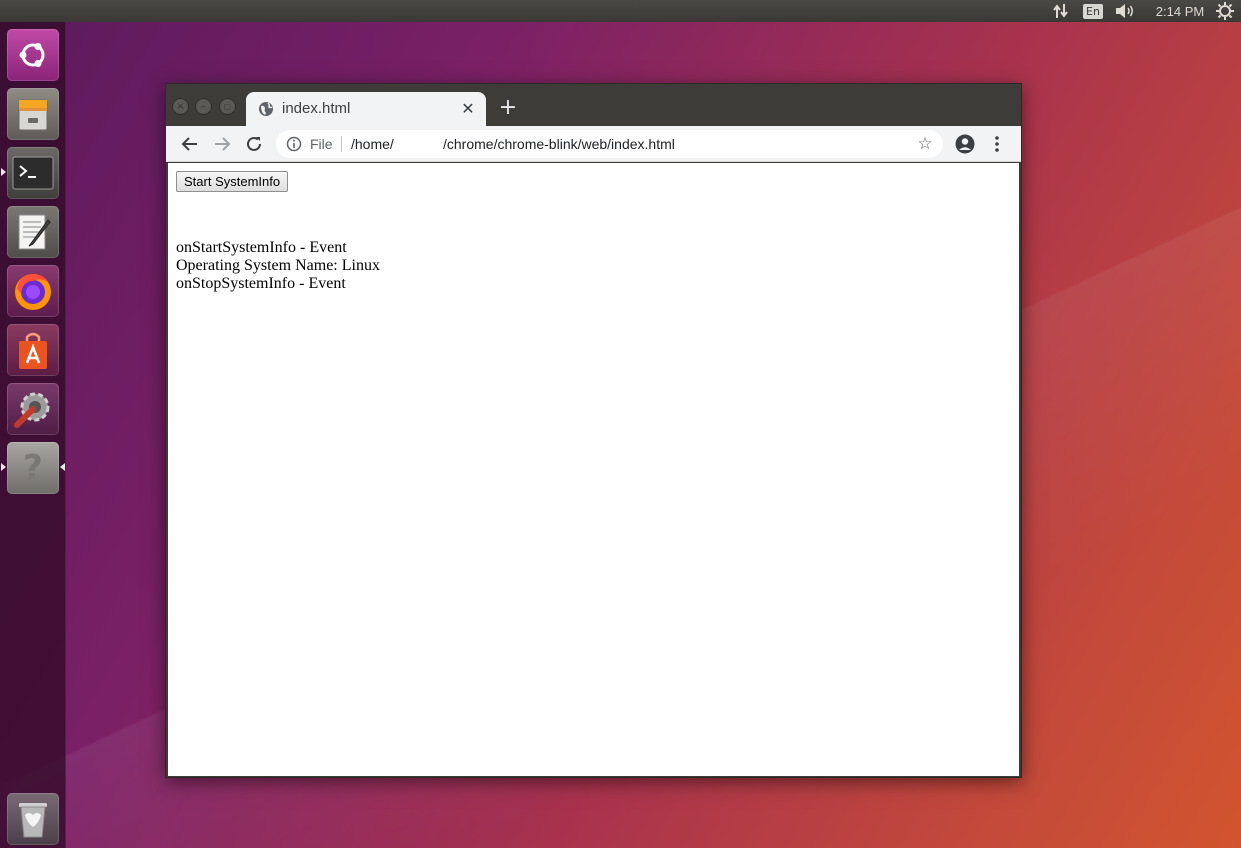 The width and height of the screenshot is (1241, 848). Describe the element at coordinates (366, 109) in the screenshot. I see `tab-index-html: index.html ✕` at that location.